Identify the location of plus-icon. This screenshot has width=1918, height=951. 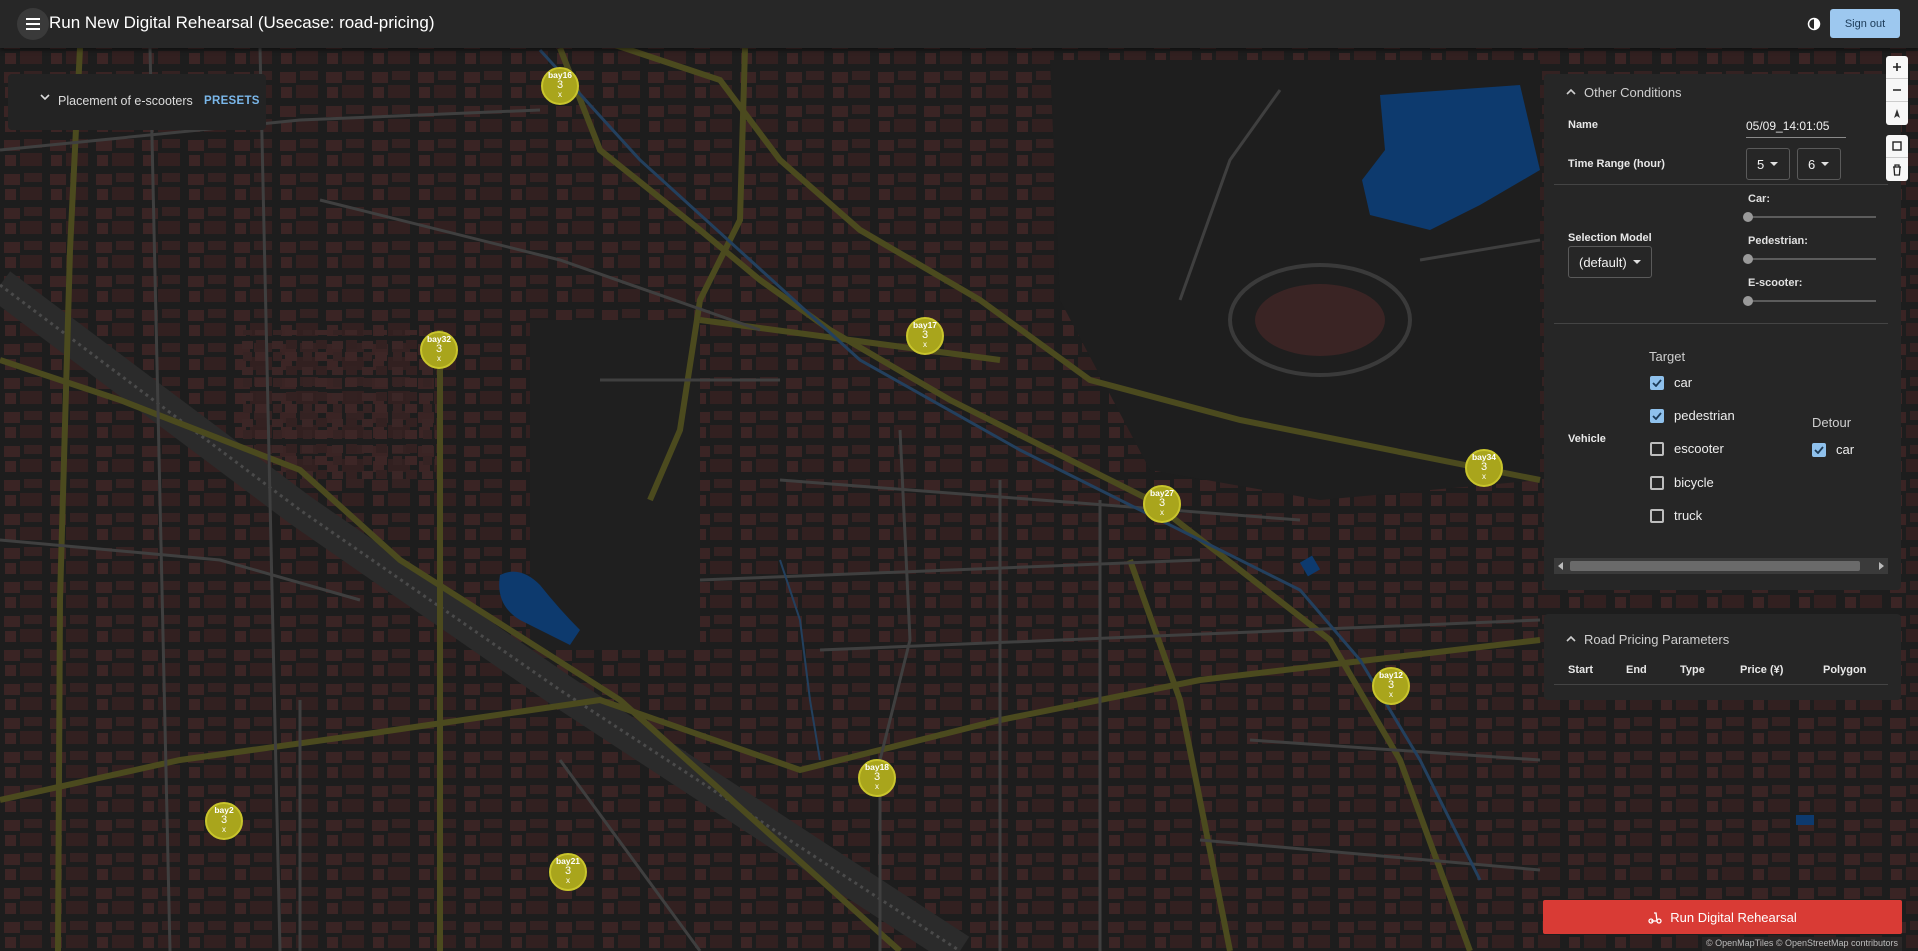
(1897, 67).